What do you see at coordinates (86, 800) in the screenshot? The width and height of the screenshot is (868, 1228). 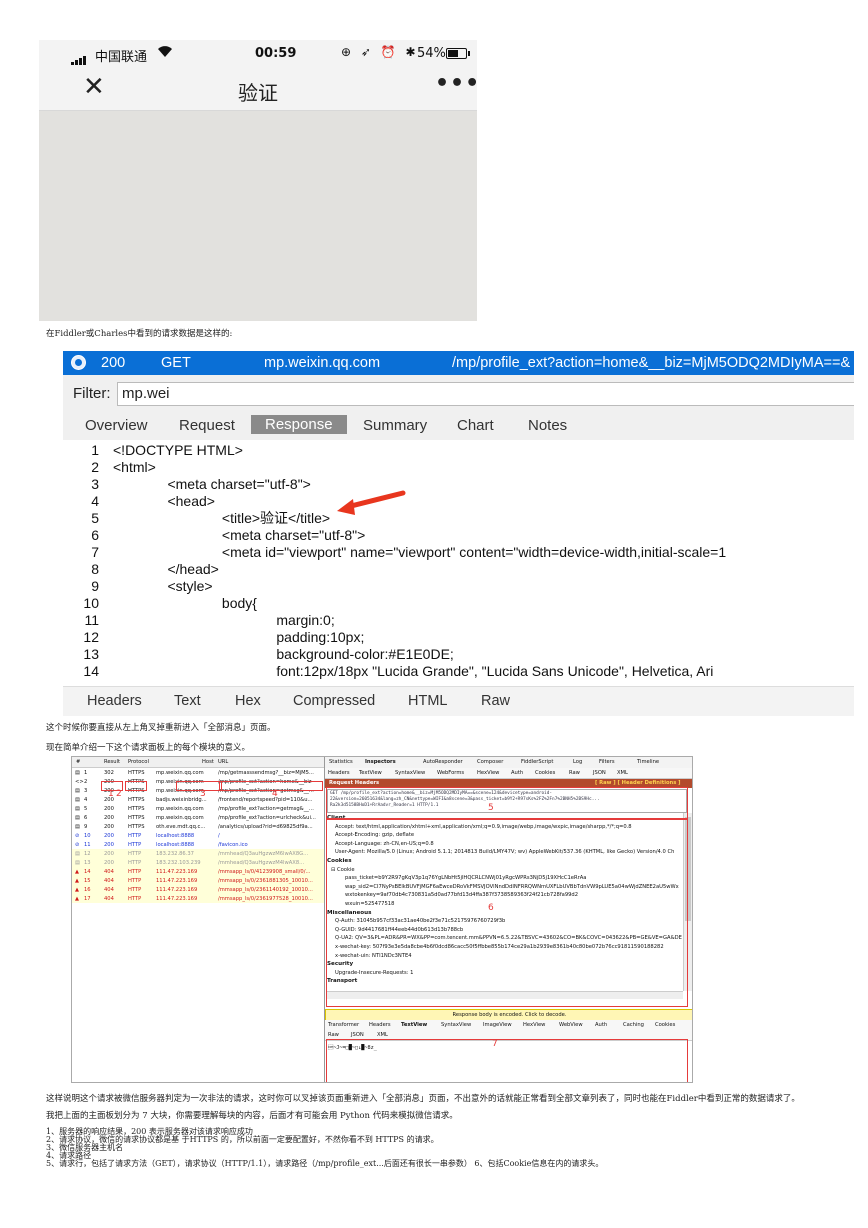 I see `session-id: 4` at bounding box center [86, 800].